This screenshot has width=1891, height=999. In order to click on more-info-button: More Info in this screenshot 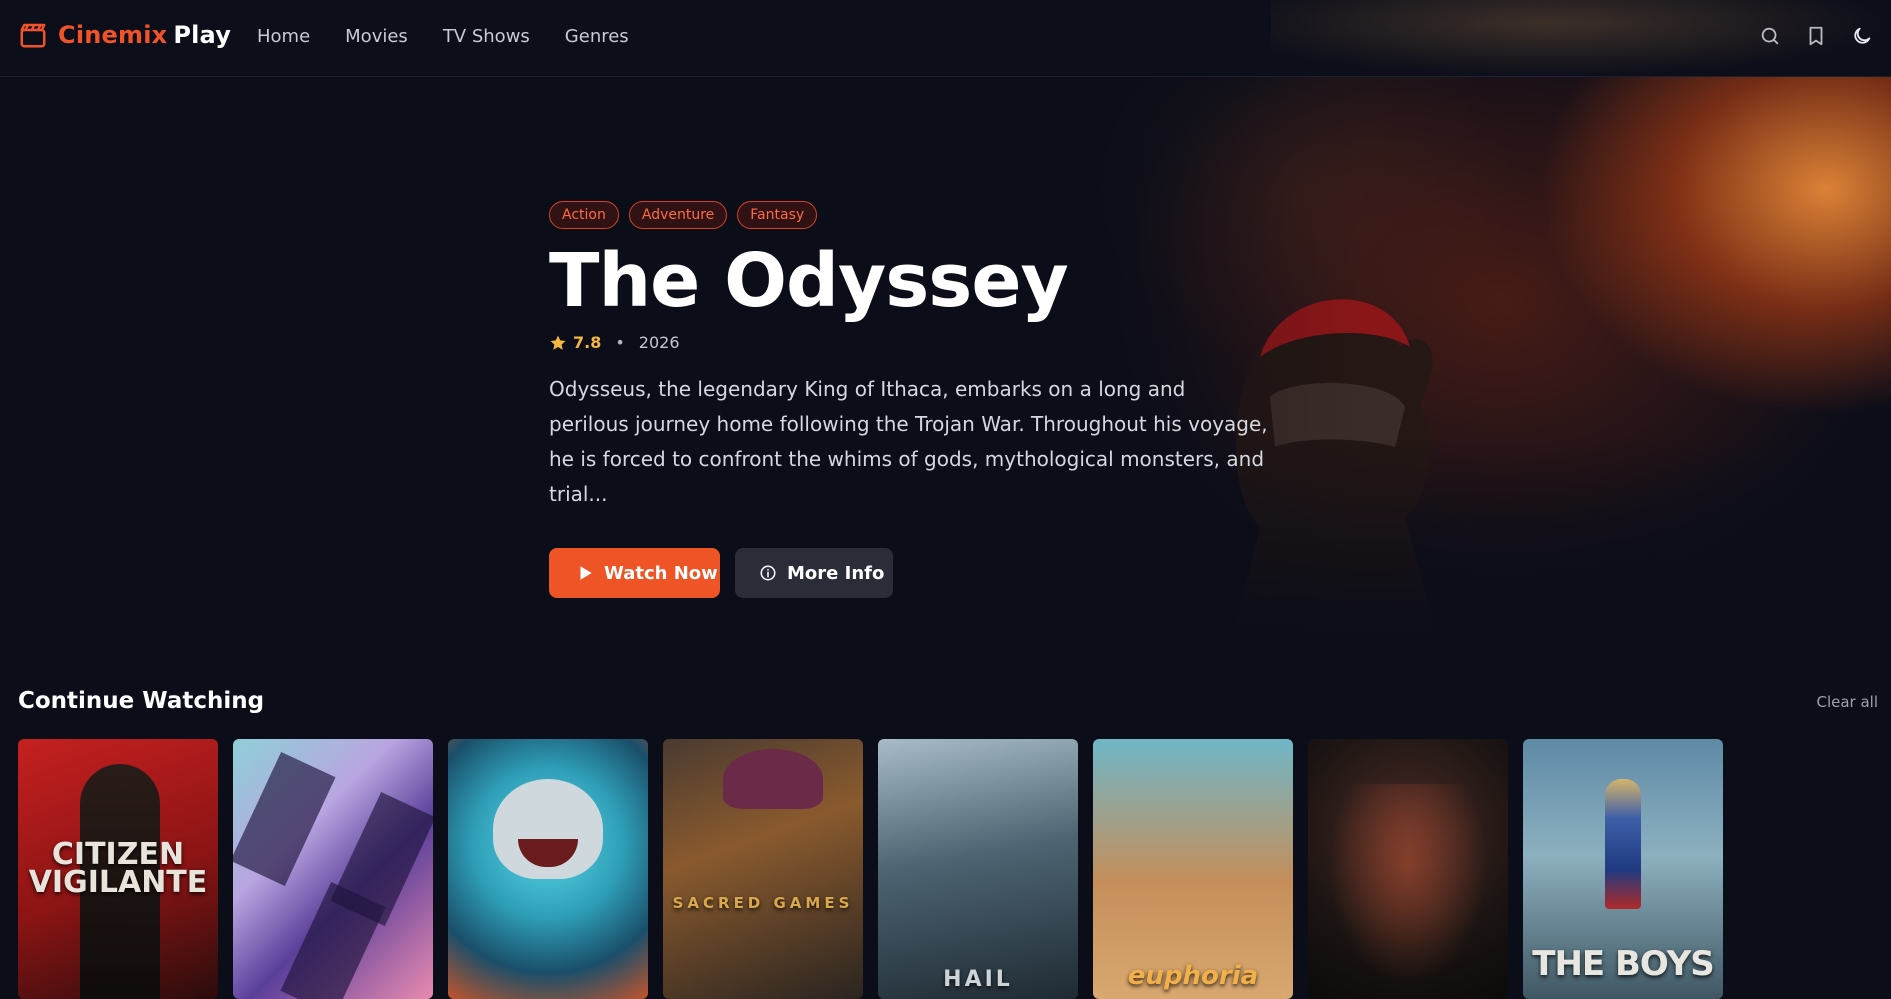, I will do `click(814, 573)`.